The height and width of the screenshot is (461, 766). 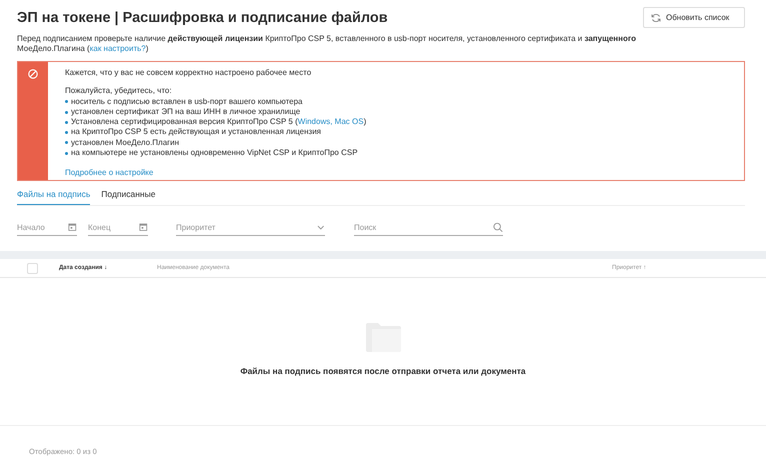 I want to click on list-item-text: установлен МоеДело.Плагин, so click(x=125, y=143).